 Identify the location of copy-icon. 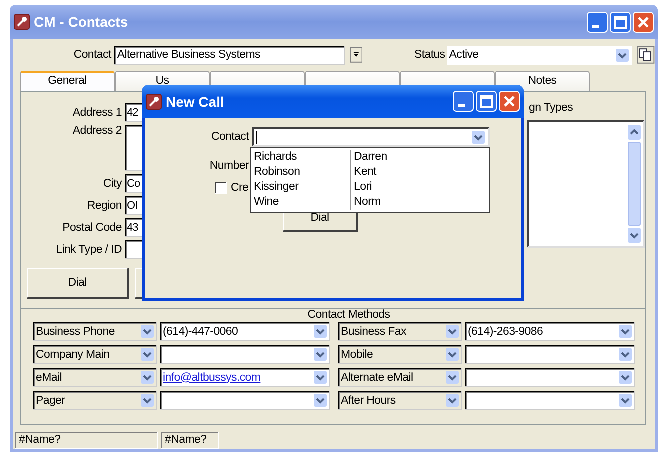
(646, 55).